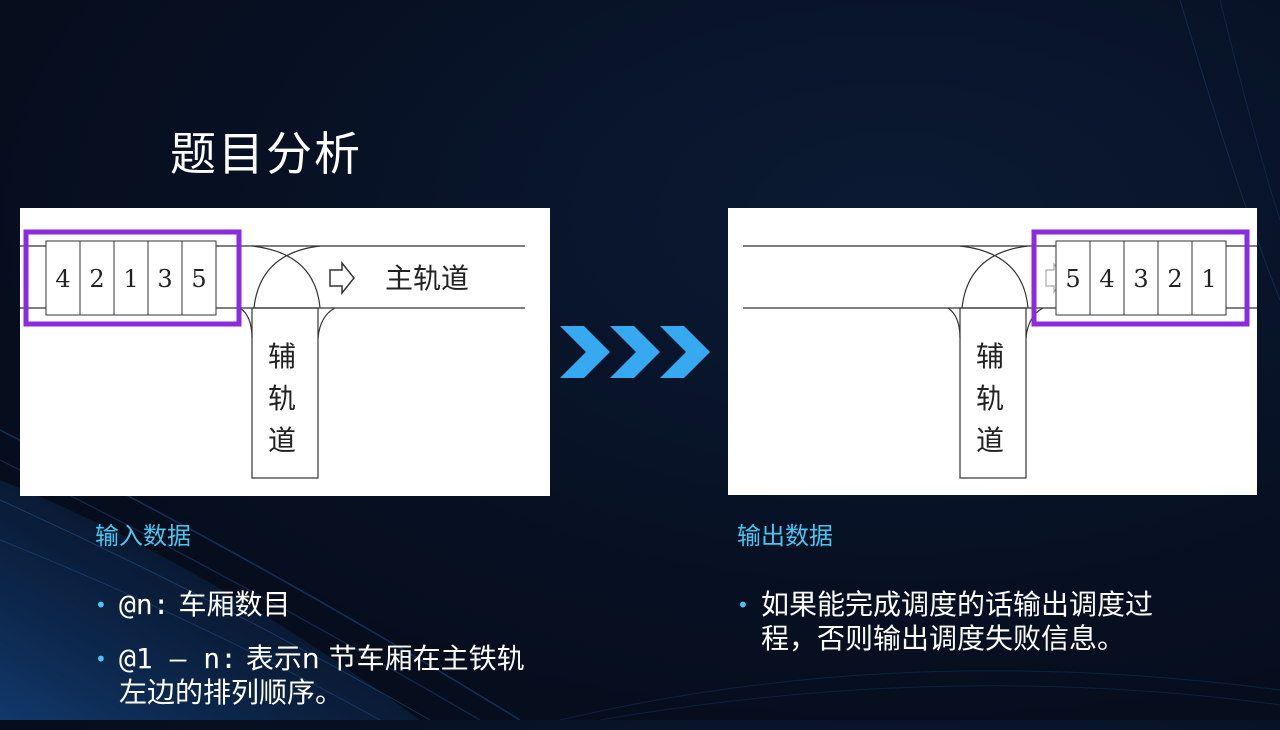  Describe the element at coordinates (635, 352) in the screenshot. I see `triple-chevron-right-icon` at that location.